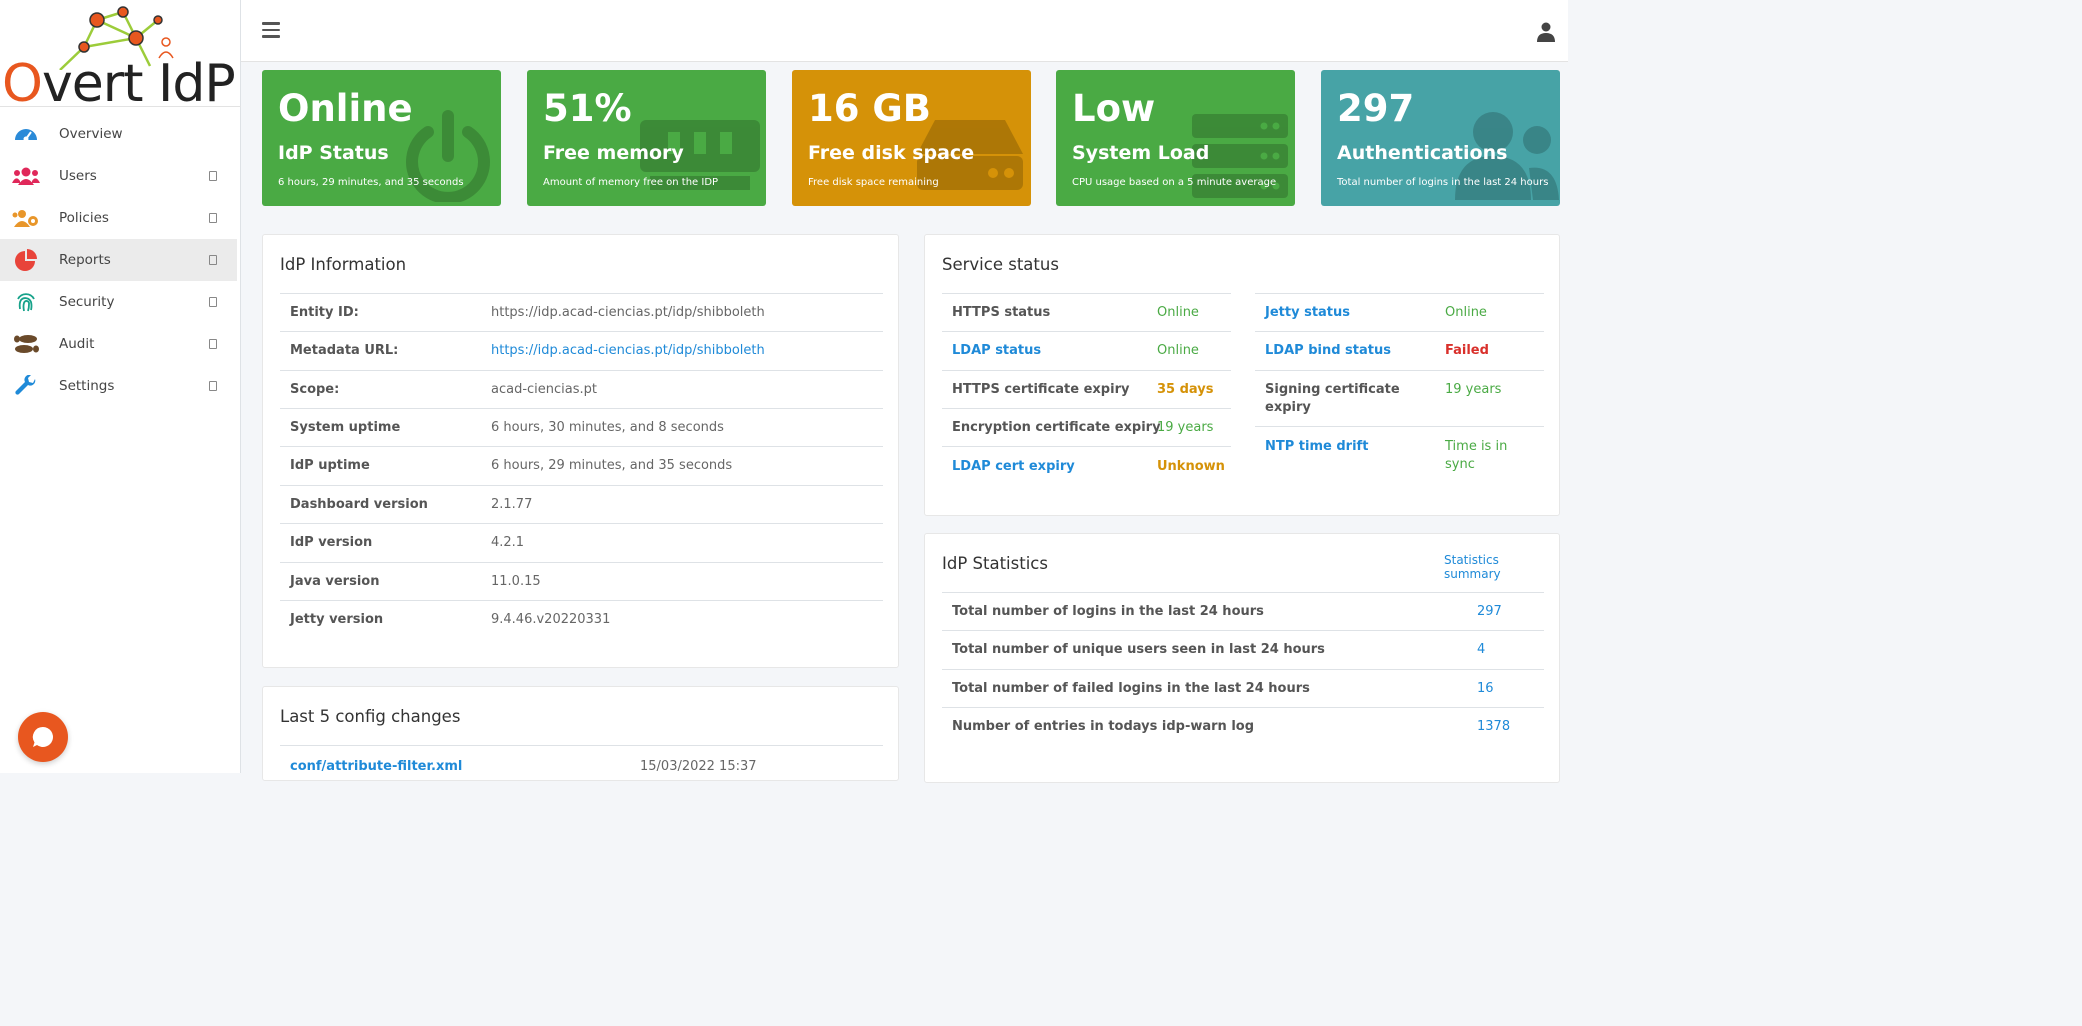  What do you see at coordinates (1467, 350) in the screenshot?
I see `status-value: Failed` at bounding box center [1467, 350].